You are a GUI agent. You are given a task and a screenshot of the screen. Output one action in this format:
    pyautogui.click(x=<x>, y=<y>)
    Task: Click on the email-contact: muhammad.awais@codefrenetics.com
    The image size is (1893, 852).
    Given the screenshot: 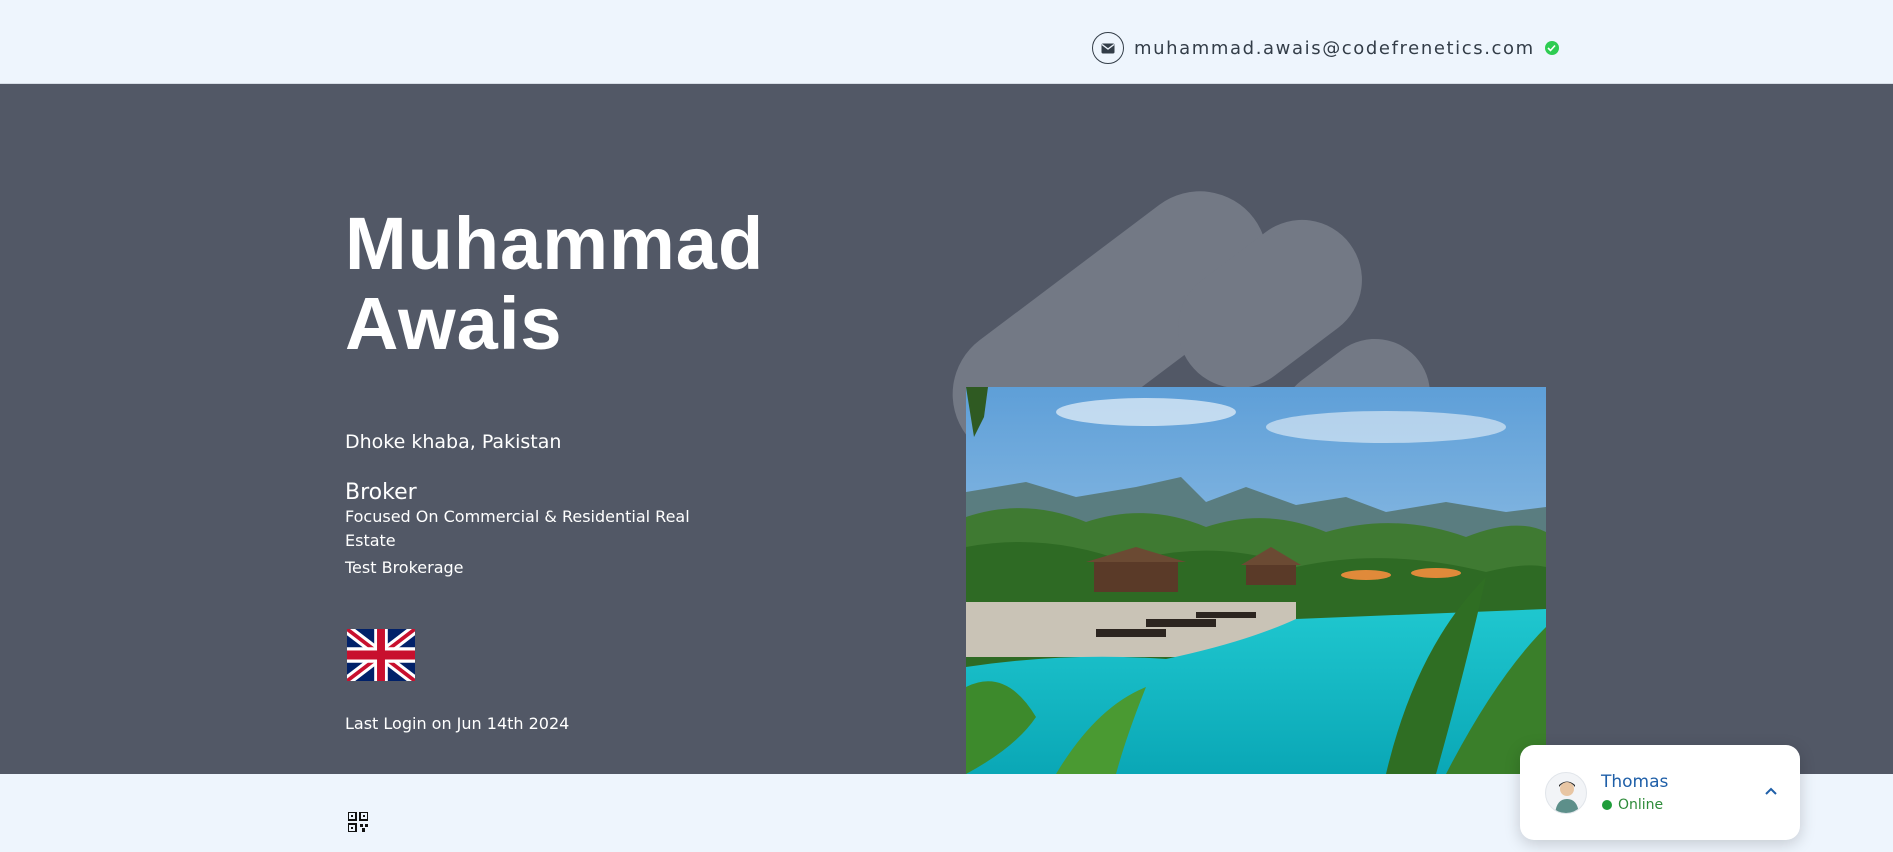 What is the action you would take?
    pyautogui.click(x=1325, y=48)
    